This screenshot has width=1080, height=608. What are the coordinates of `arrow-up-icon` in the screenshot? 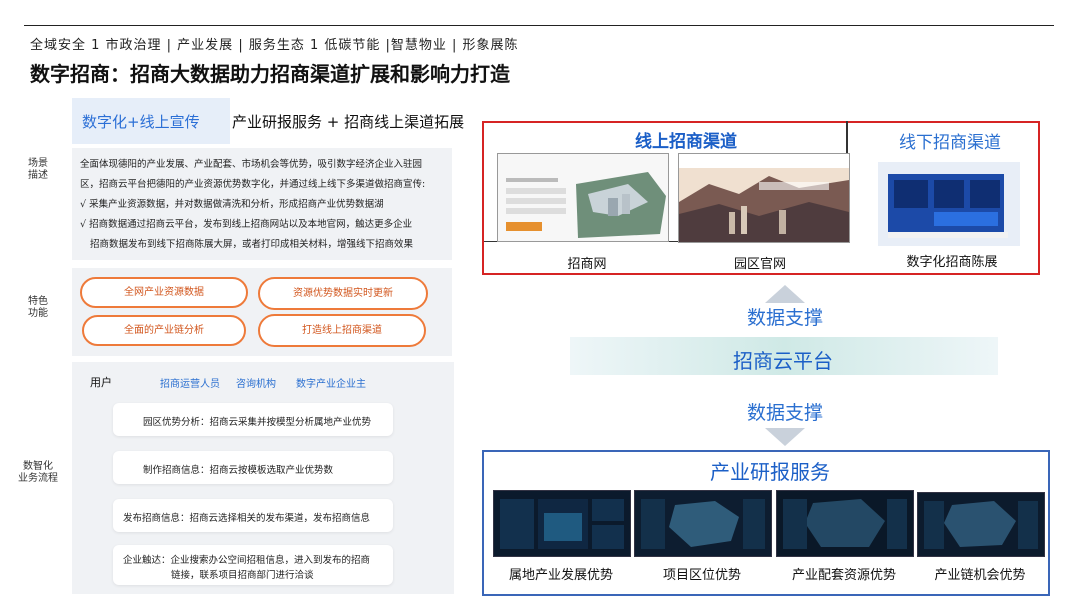 It's located at (785, 294).